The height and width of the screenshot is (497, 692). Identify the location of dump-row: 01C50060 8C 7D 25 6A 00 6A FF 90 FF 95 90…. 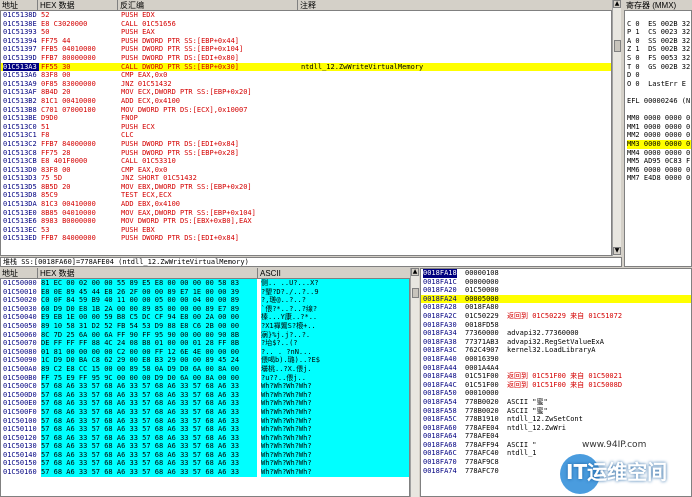
(205, 335).